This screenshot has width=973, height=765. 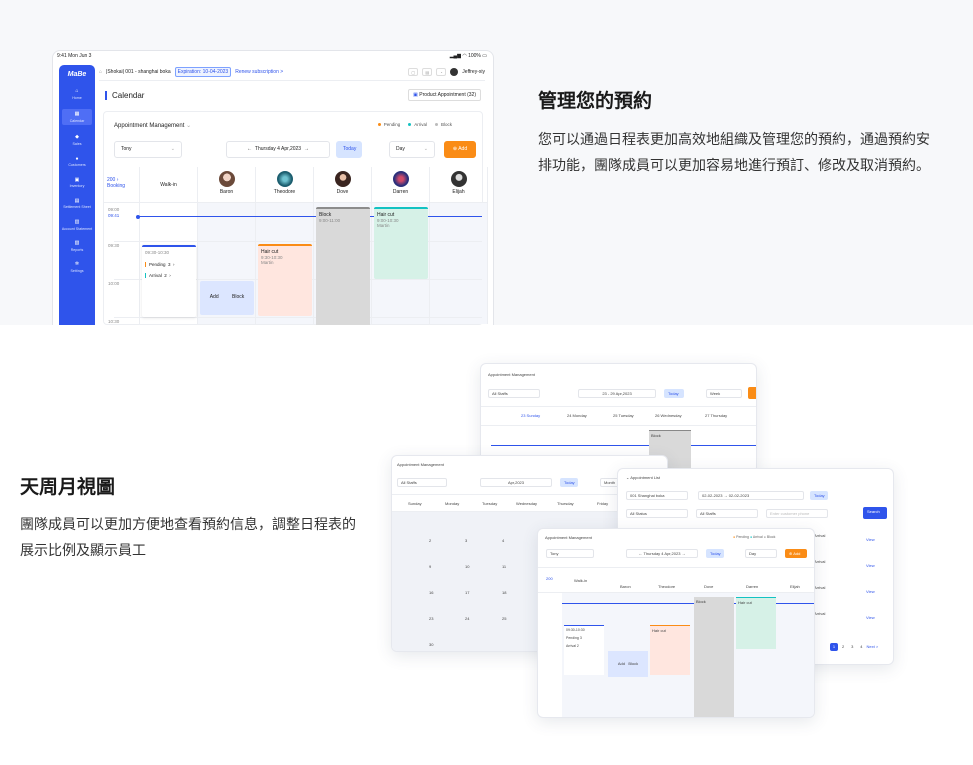 What do you see at coordinates (77, 162) in the screenshot?
I see `nav-customers: ● Customers` at bounding box center [77, 162].